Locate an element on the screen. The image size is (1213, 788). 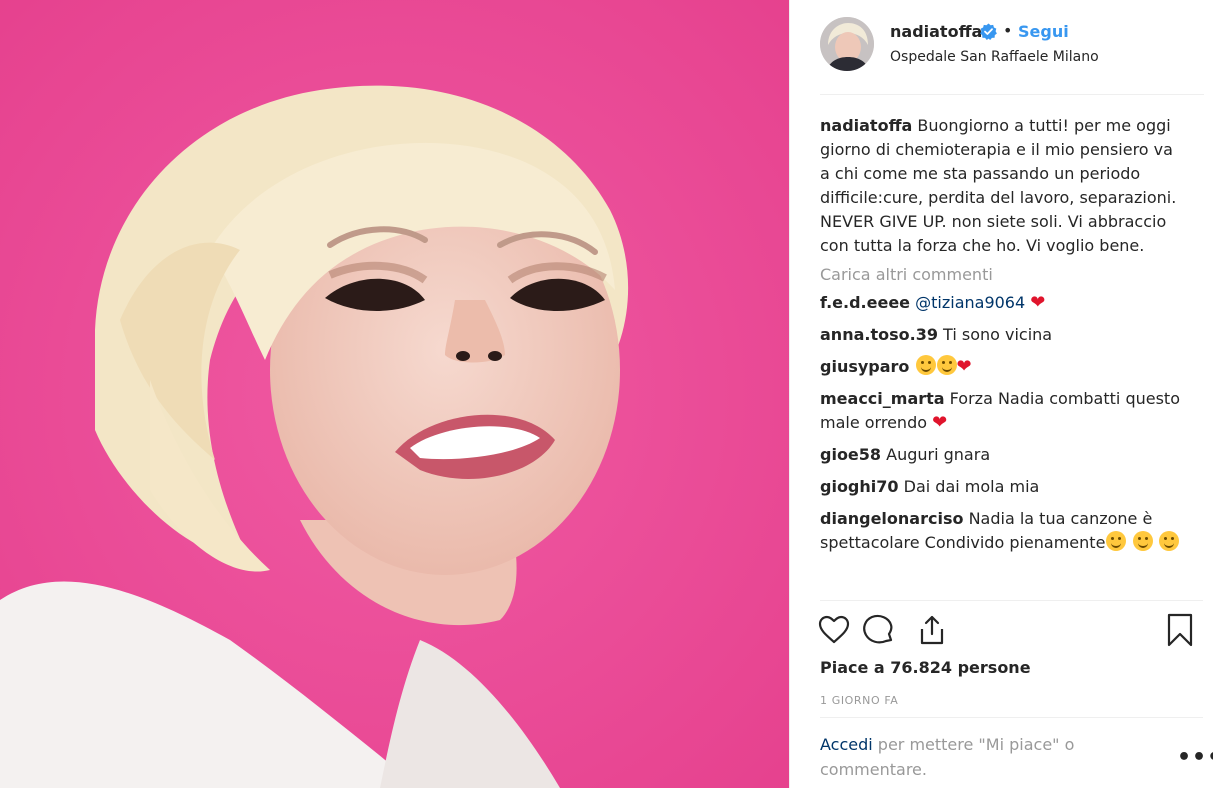
comment-text: Ti sono vicina is located at coordinates (998, 334).